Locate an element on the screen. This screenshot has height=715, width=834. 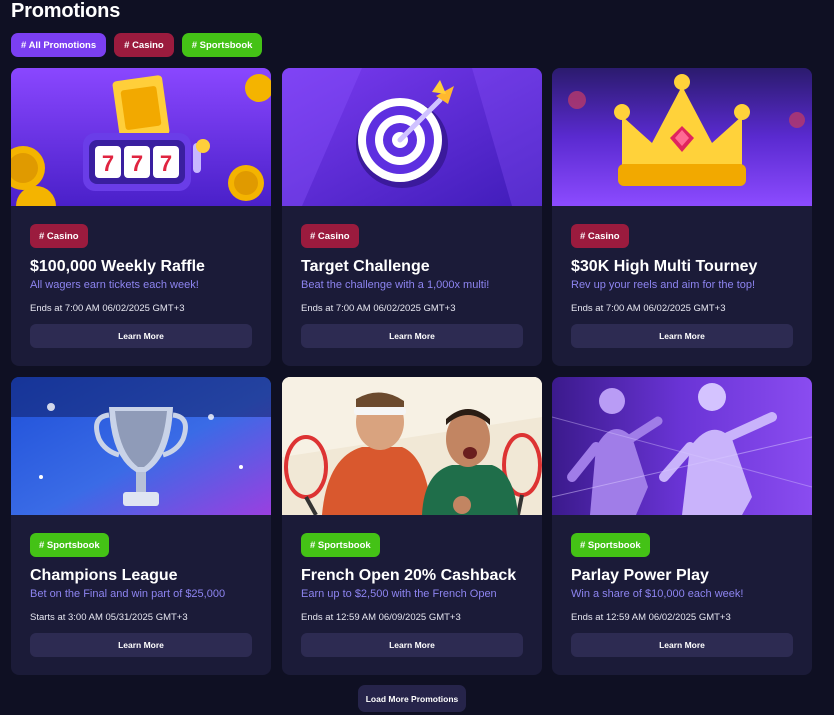
promo-date: Ends at 12:59 AM 06/02/2025 GMT+3 is located at coordinates (651, 617).